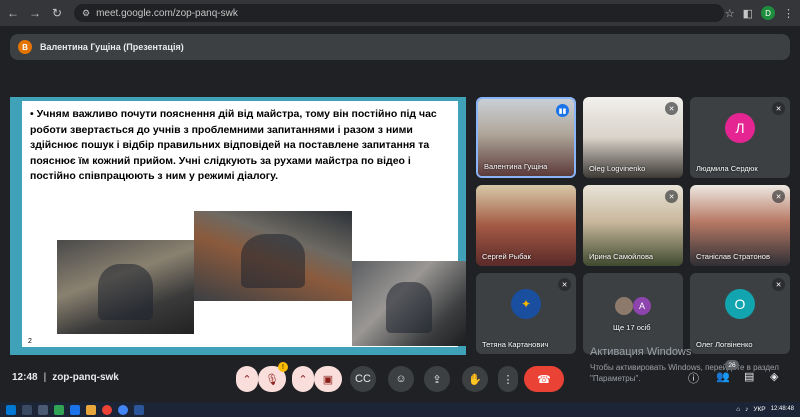  Describe the element at coordinates (328, 379) in the screenshot. I see `camera-toggle-button: ▣` at that location.